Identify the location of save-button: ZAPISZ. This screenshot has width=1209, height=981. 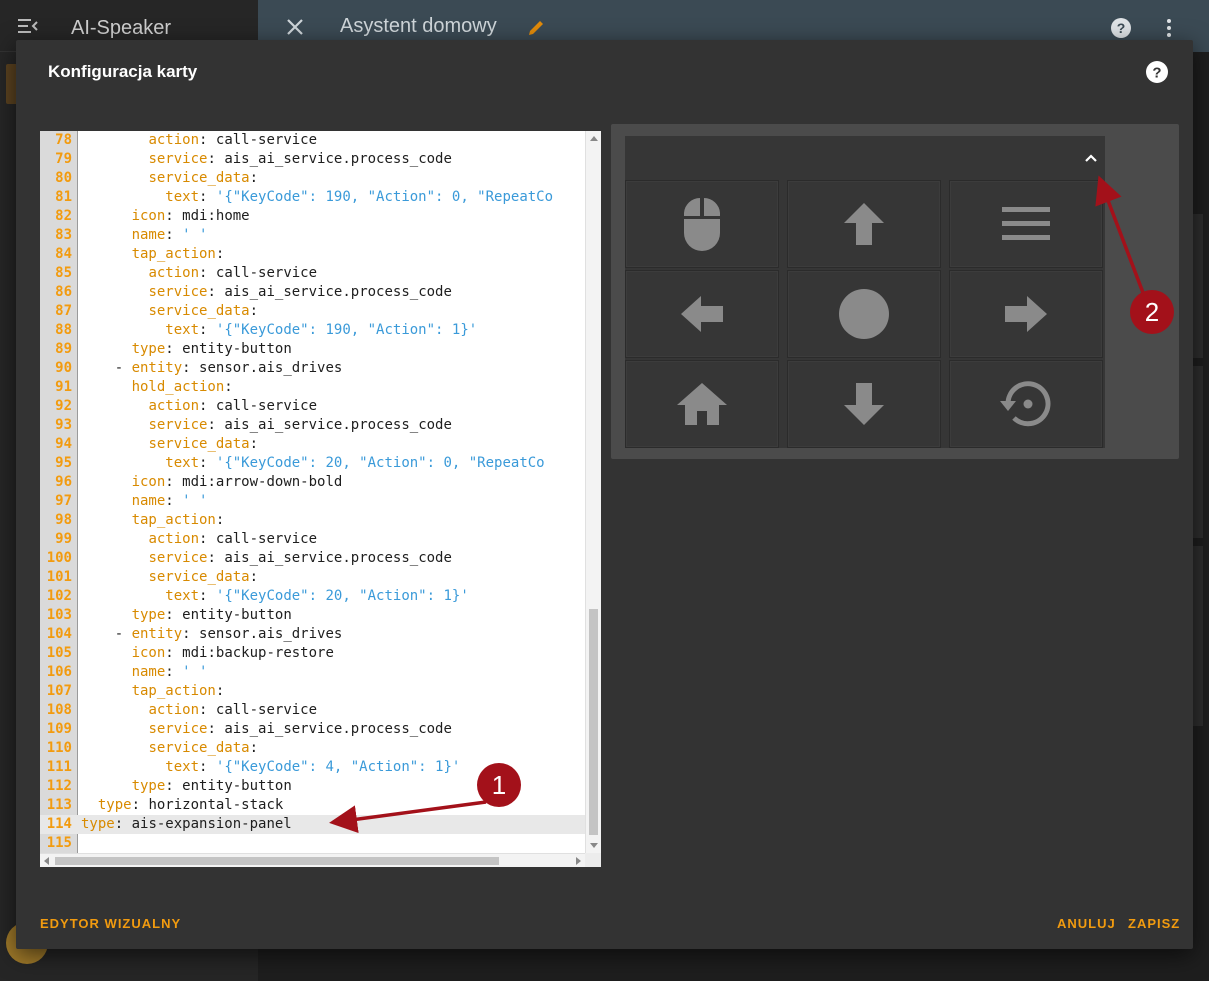
(1154, 923).